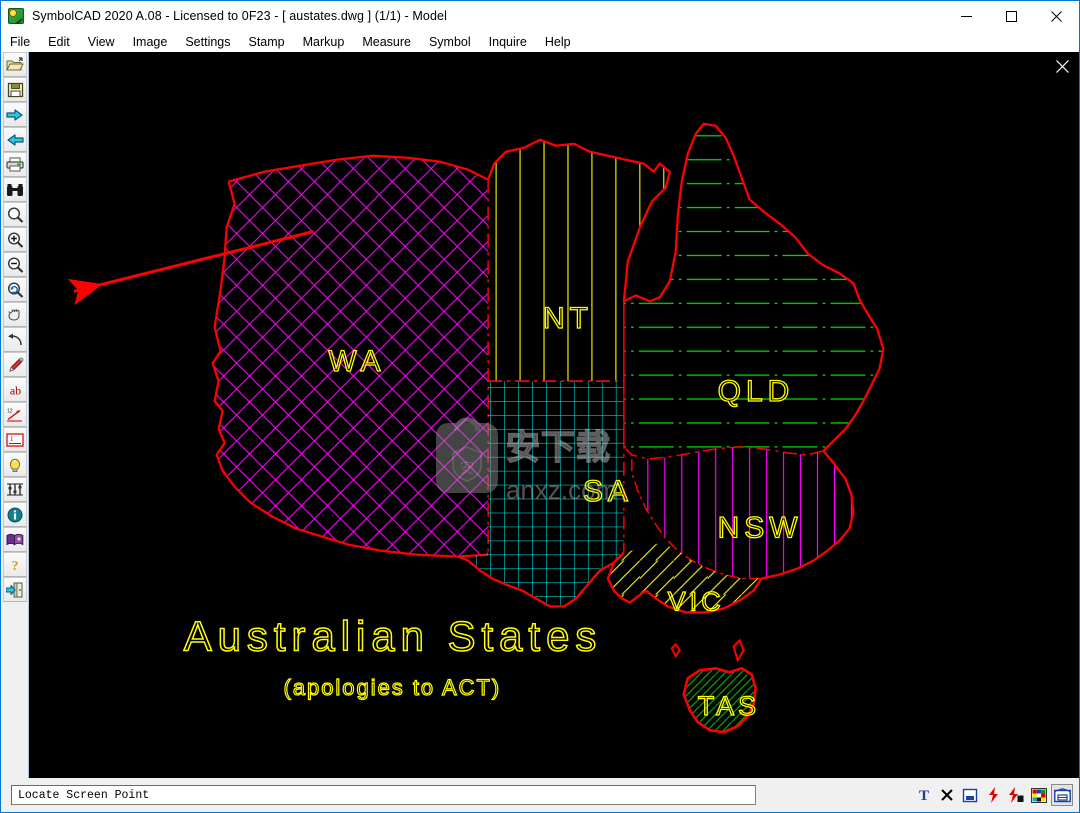 The height and width of the screenshot is (813, 1080). I want to click on pencil-icon, so click(15, 364).